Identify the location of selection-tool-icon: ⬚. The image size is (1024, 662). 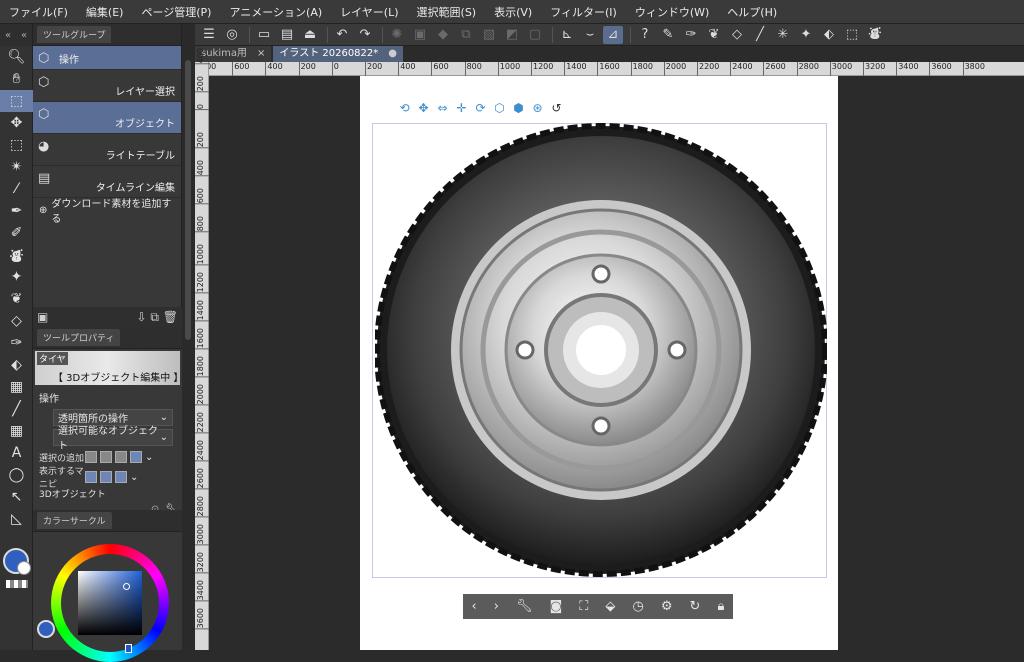
(16, 145).